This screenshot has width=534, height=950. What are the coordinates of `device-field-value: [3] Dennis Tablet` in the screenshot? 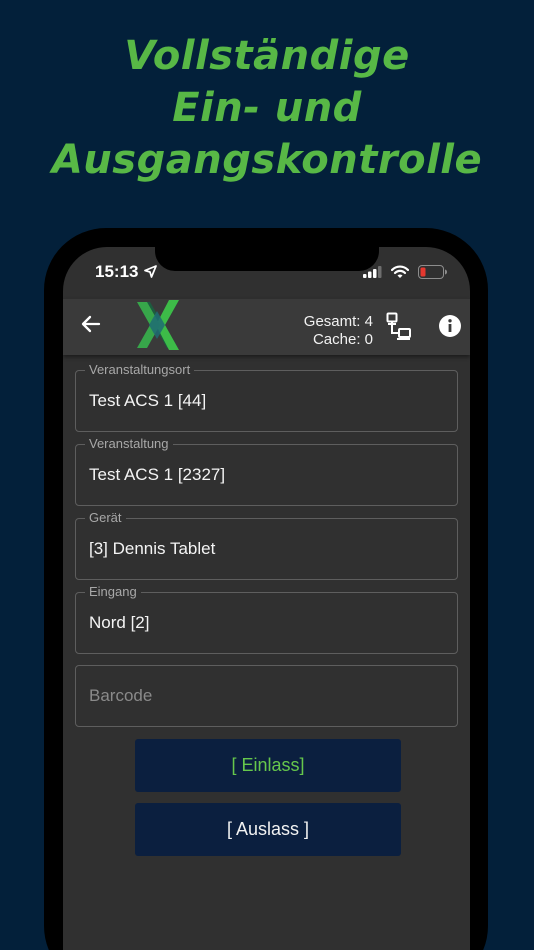 It's located at (152, 548).